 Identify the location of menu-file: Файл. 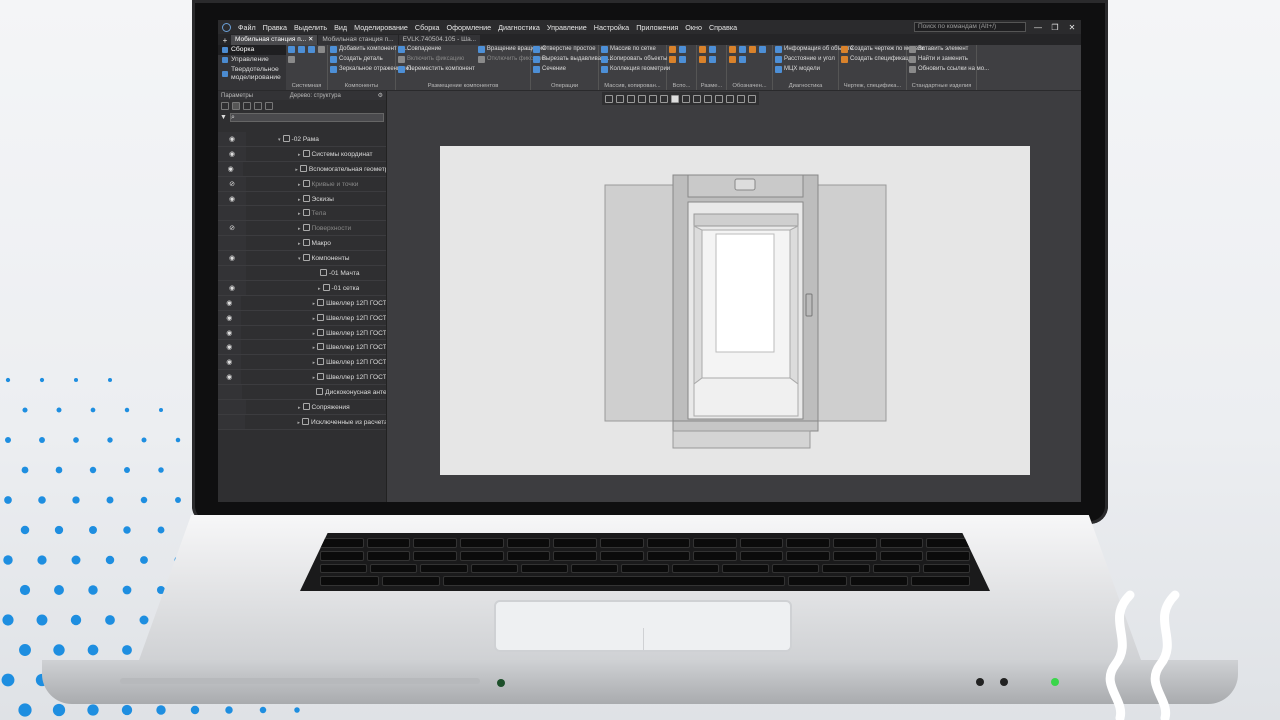
(247, 27).